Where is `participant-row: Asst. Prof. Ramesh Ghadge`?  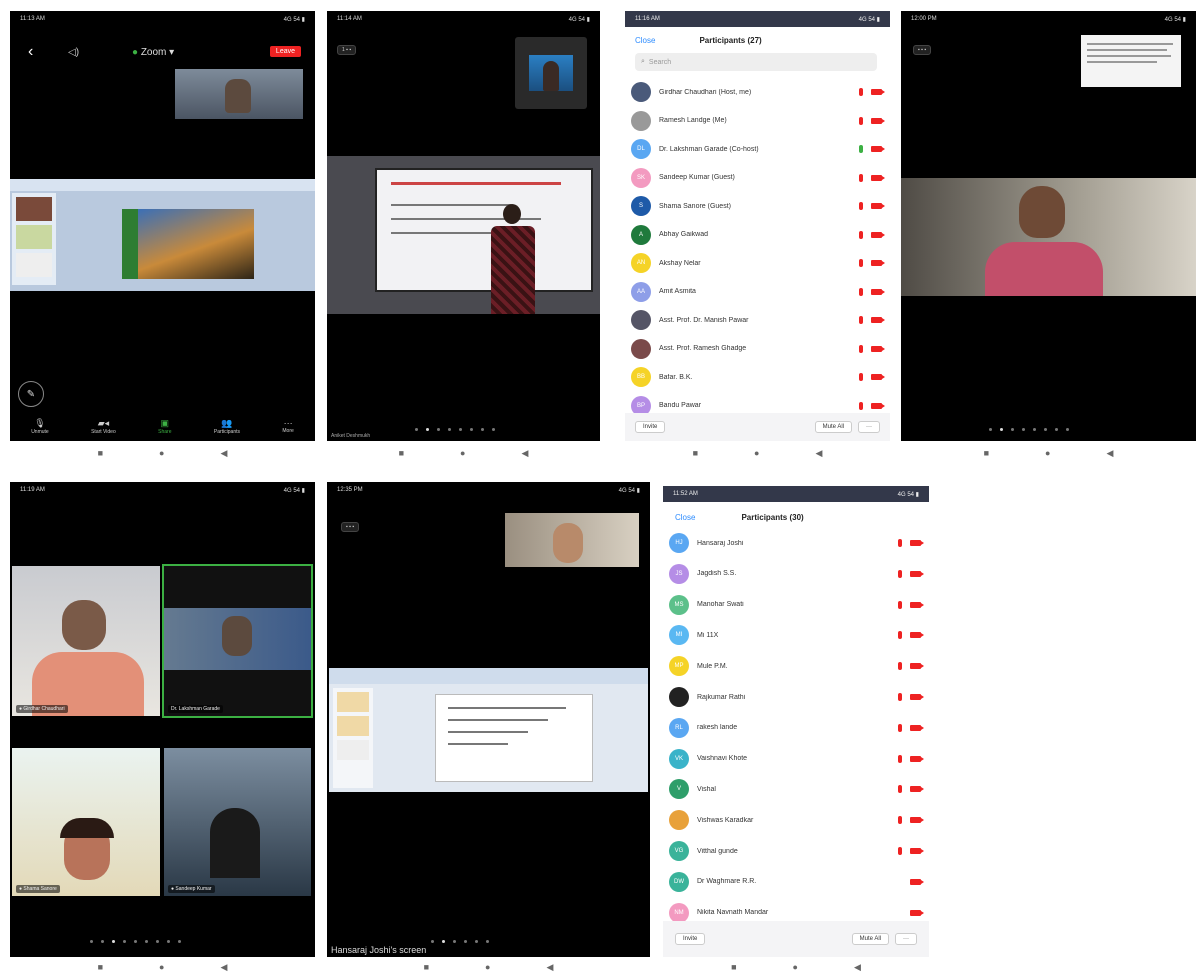
participant-row: Asst. Prof. Ramesh Ghadge is located at coordinates (757, 349).